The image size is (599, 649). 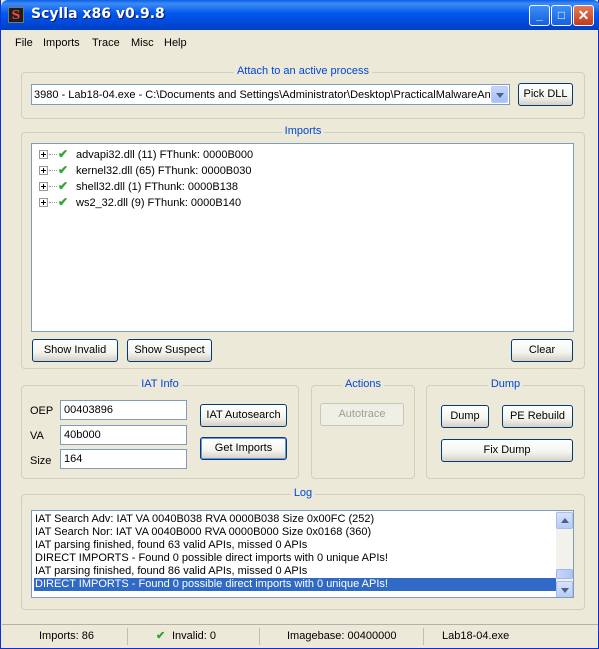 What do you see at coordinates (564, 520) in the screenshot?
I see `scroll-up-icon` at bounding box center [564, 520].